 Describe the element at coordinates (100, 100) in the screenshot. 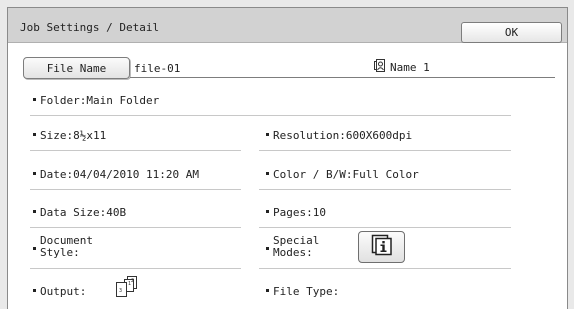

I see `folder-label: Folder:Main Folder` at that location.